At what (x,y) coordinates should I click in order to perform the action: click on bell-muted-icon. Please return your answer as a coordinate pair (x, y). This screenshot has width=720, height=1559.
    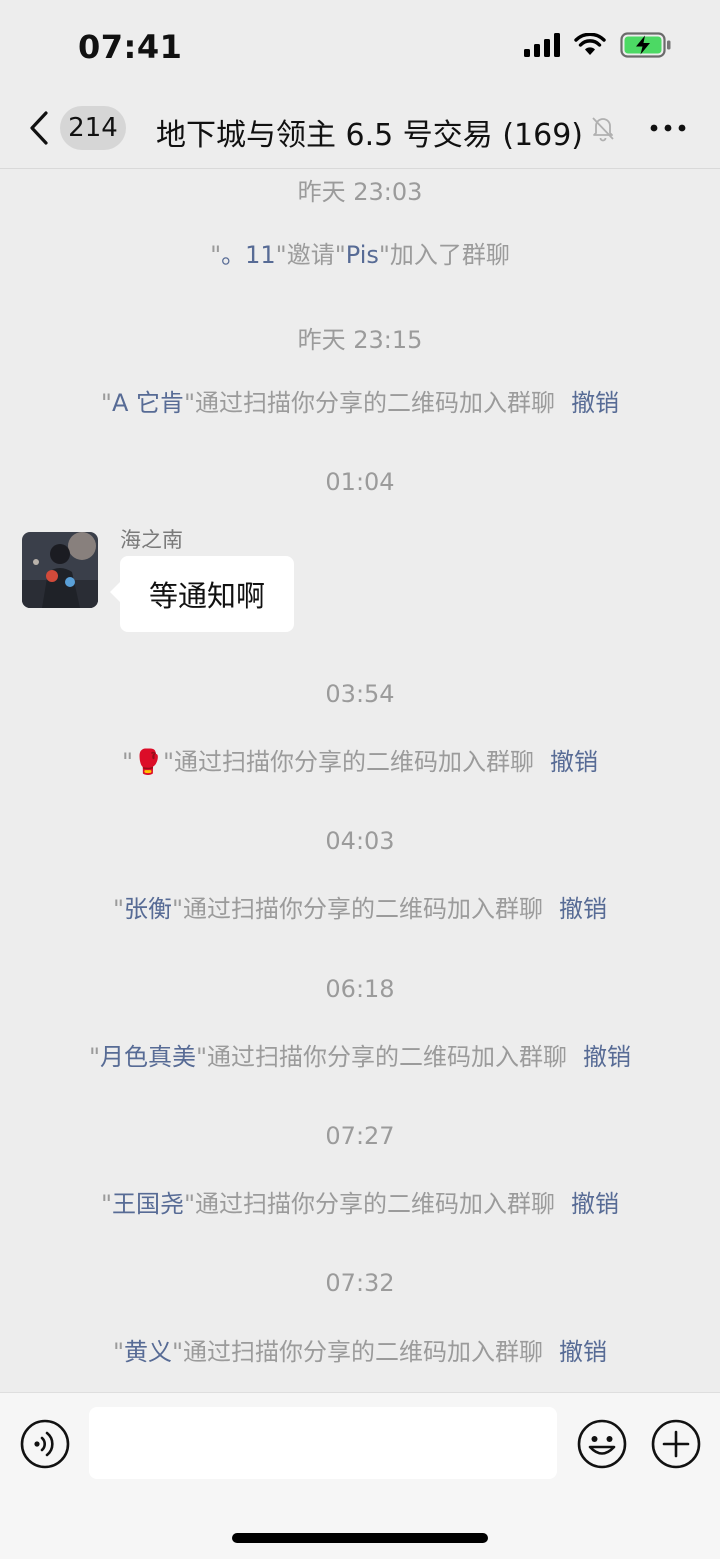
    Looking at the image, I should click on (603, 129).